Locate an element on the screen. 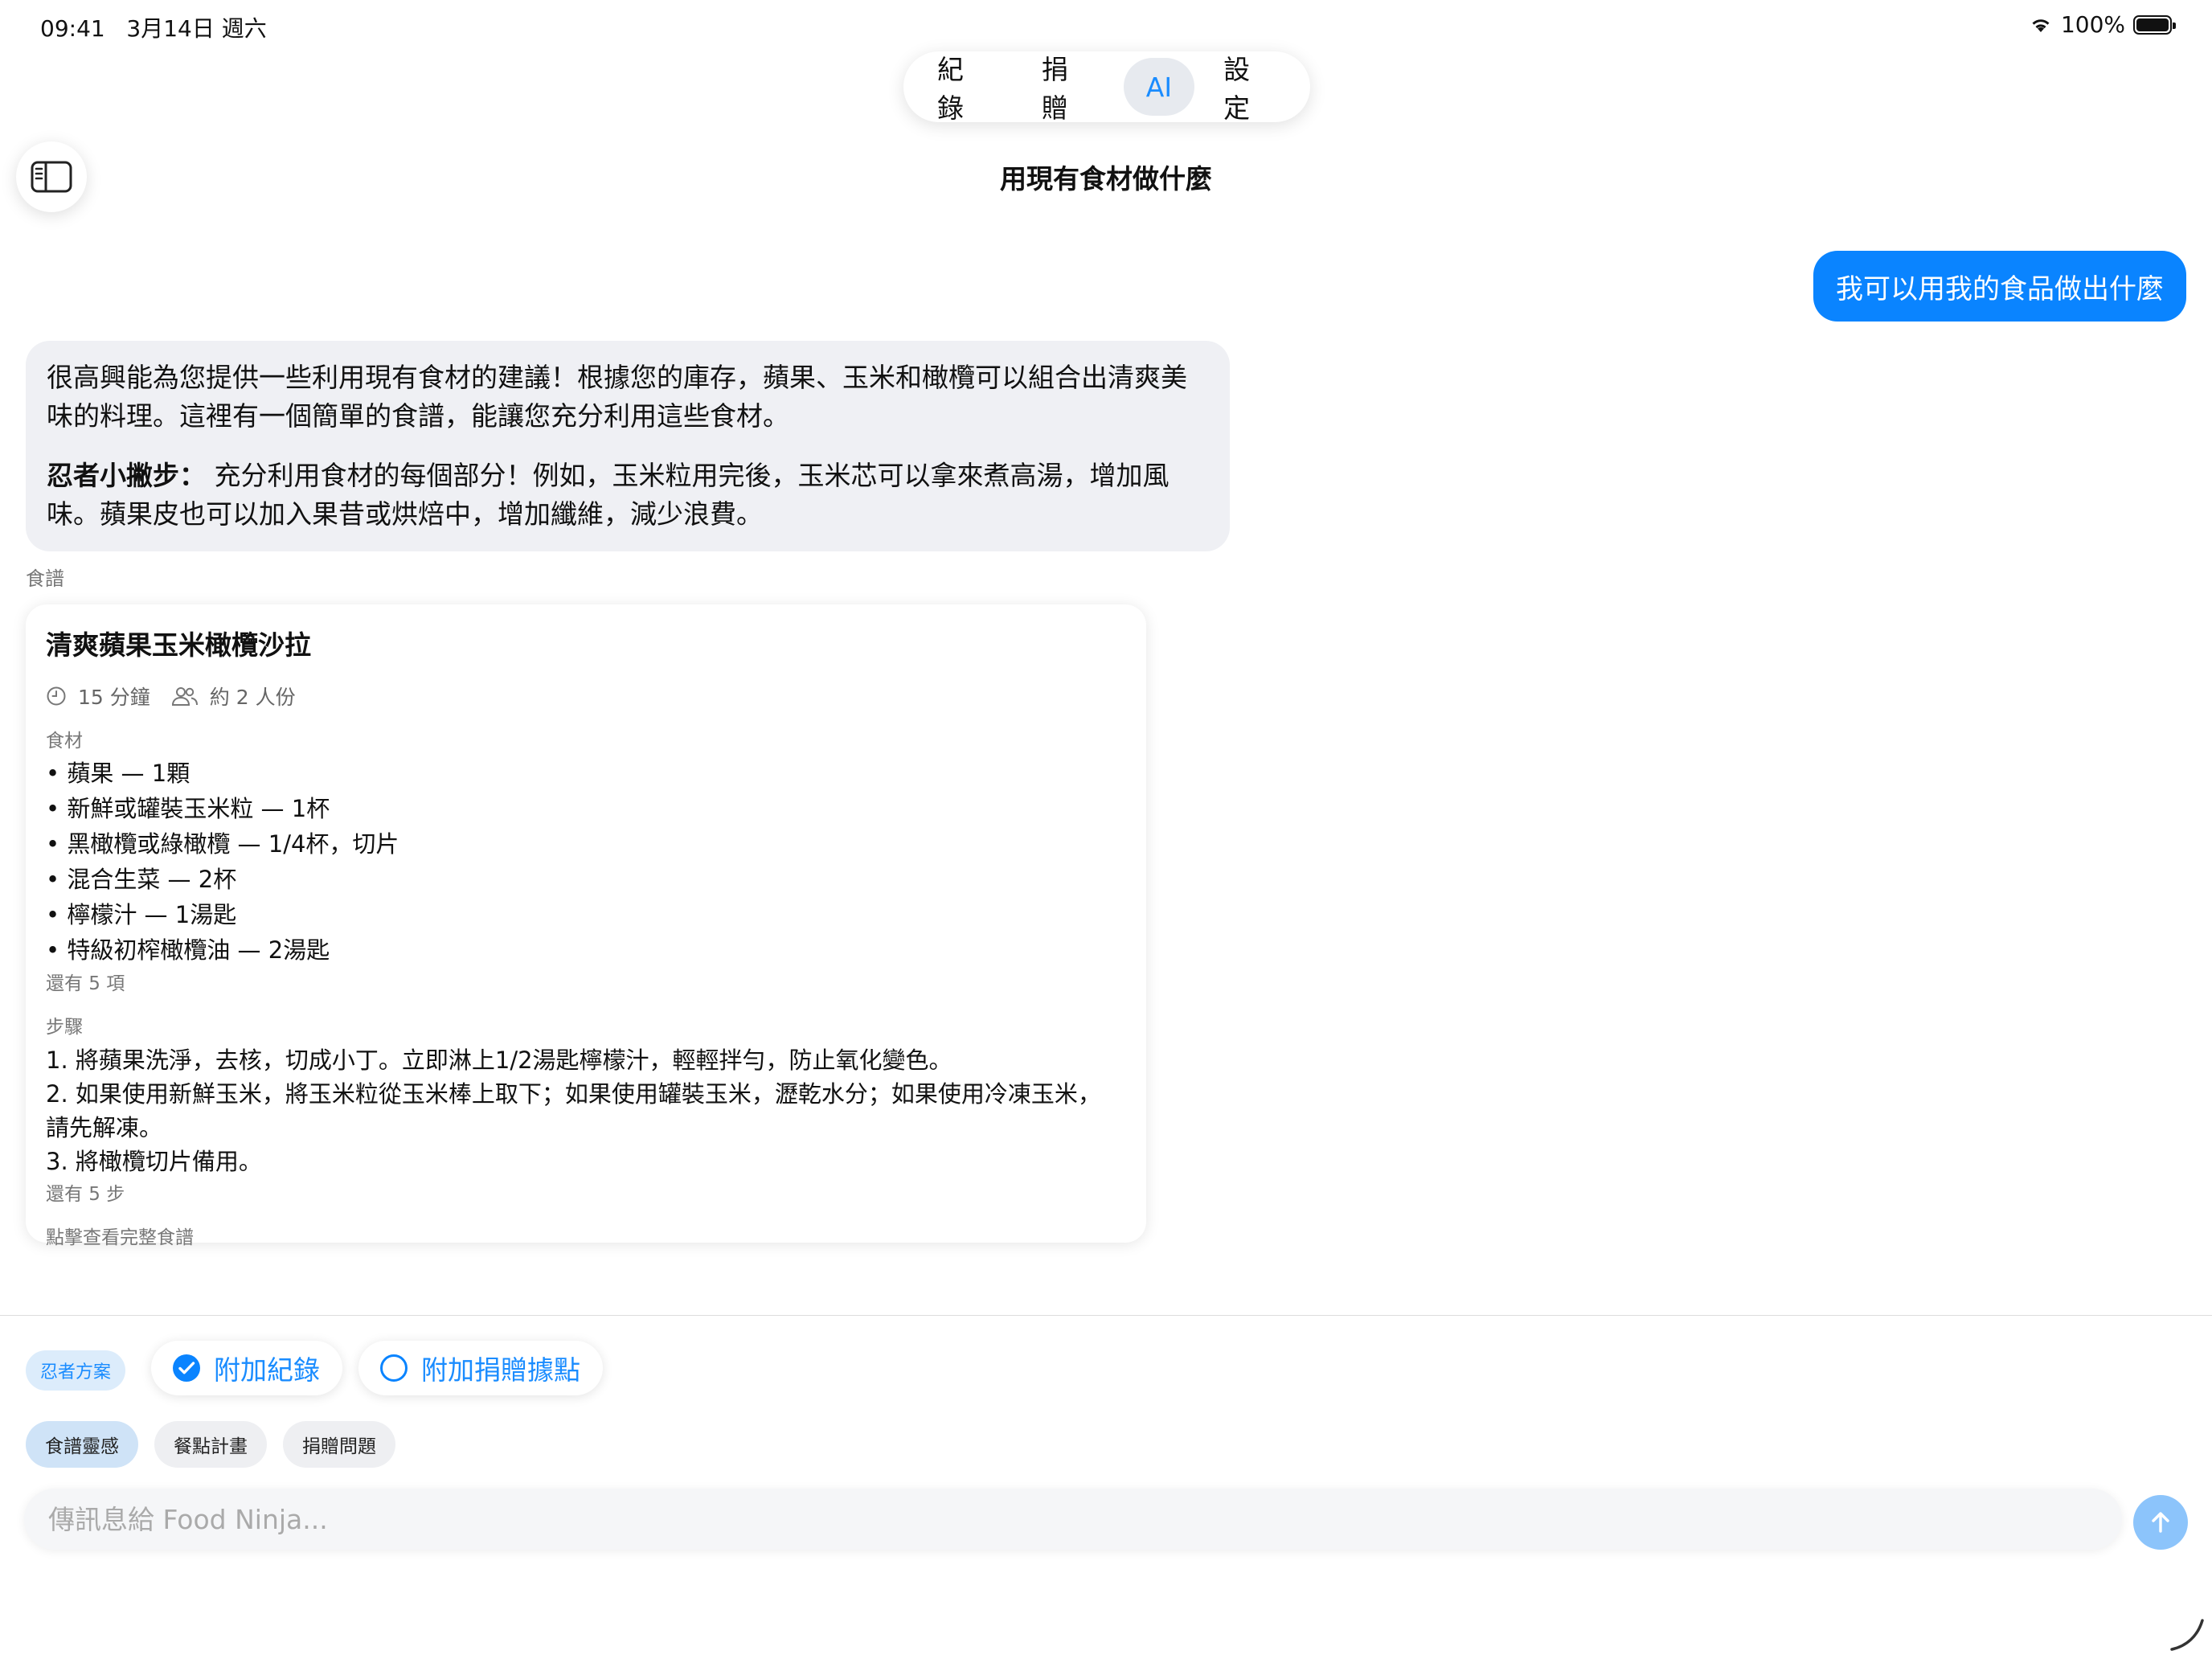  step-item: 3. 將橄欖切片備用。 is located at coordinates (154, 1161).